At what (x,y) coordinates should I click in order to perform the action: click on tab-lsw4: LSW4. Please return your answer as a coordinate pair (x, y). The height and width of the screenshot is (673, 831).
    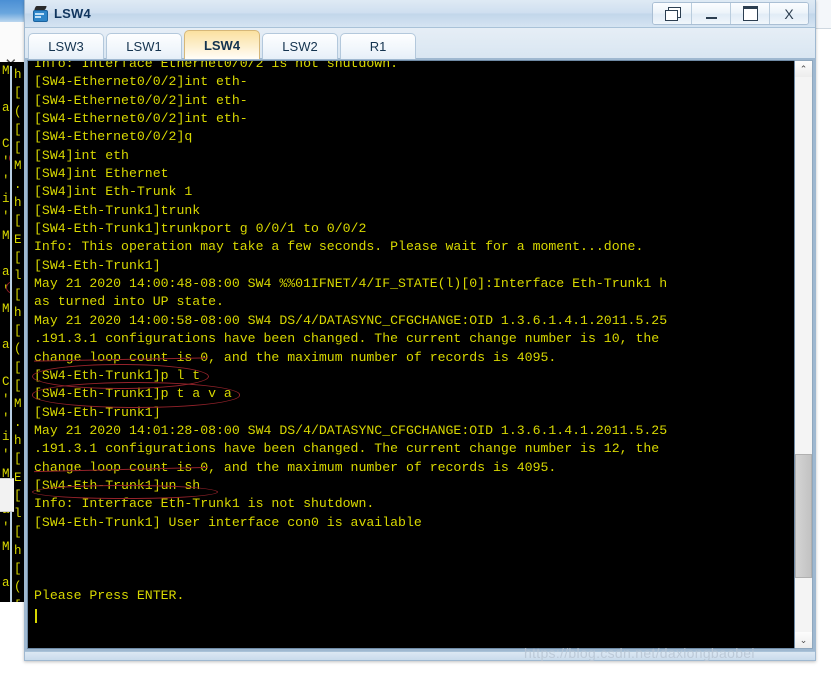
    Looking at the image, I should click on (222, 44).